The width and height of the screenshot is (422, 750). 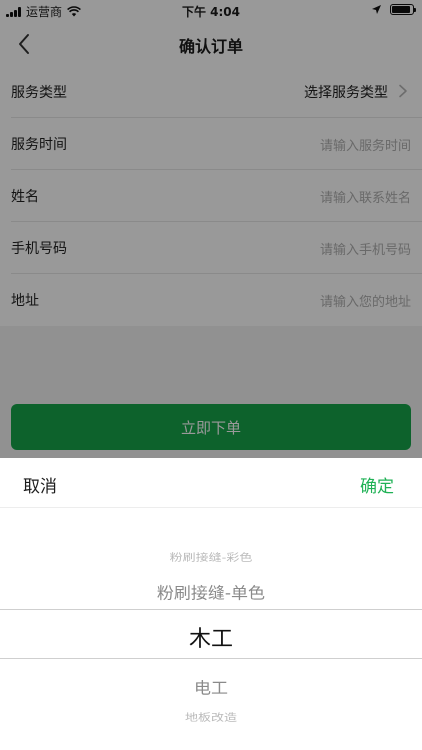 I want to click on picker-option: 粉刷接缝-彩色, so click(x=211, y=556).